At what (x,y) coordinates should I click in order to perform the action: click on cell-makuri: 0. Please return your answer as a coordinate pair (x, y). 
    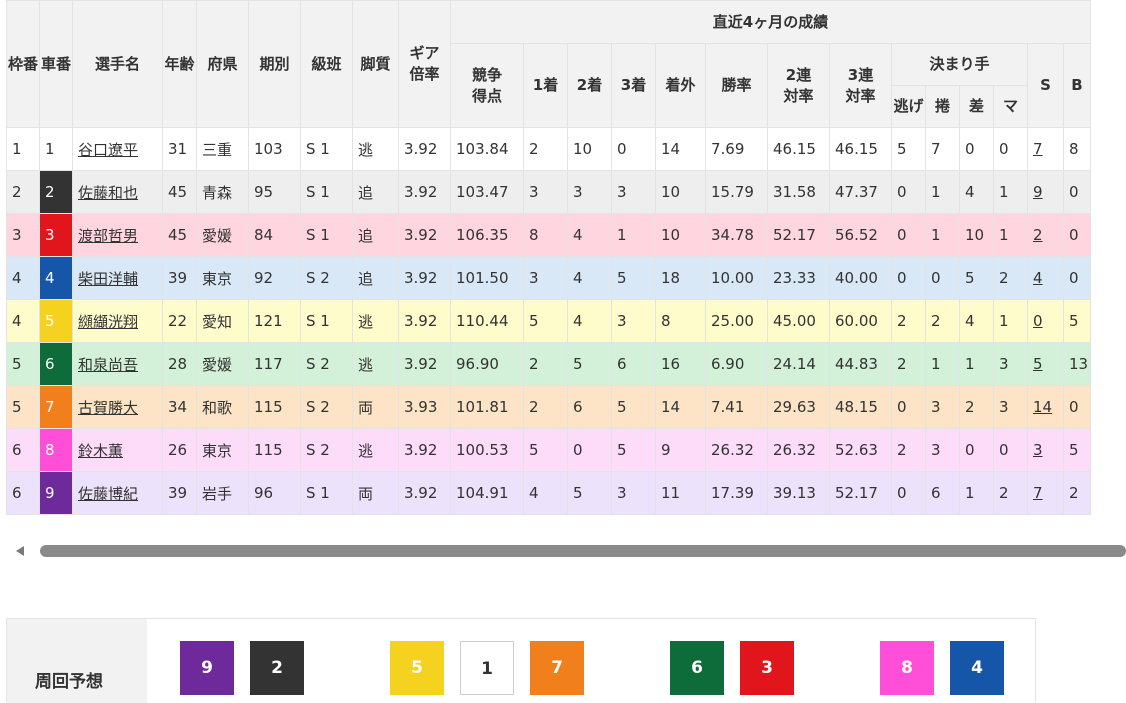
    Looking at the image, I should click on (942, 278).